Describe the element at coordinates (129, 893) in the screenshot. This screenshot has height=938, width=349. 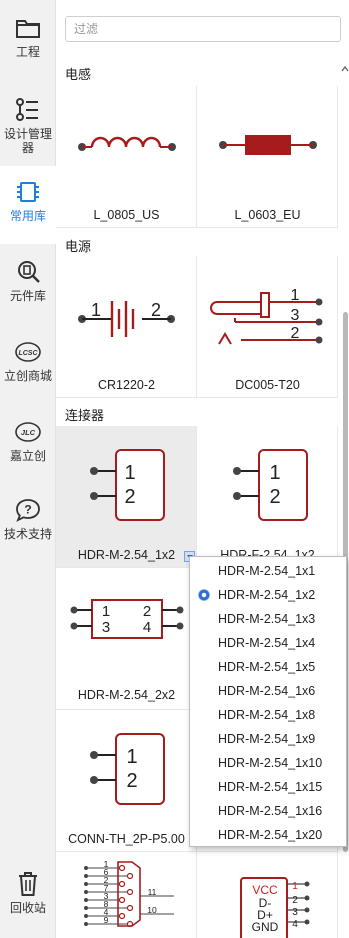
I see `dsub-connector-symbol: 1 6 2 7 3 8 4 9 11 10` at that location.